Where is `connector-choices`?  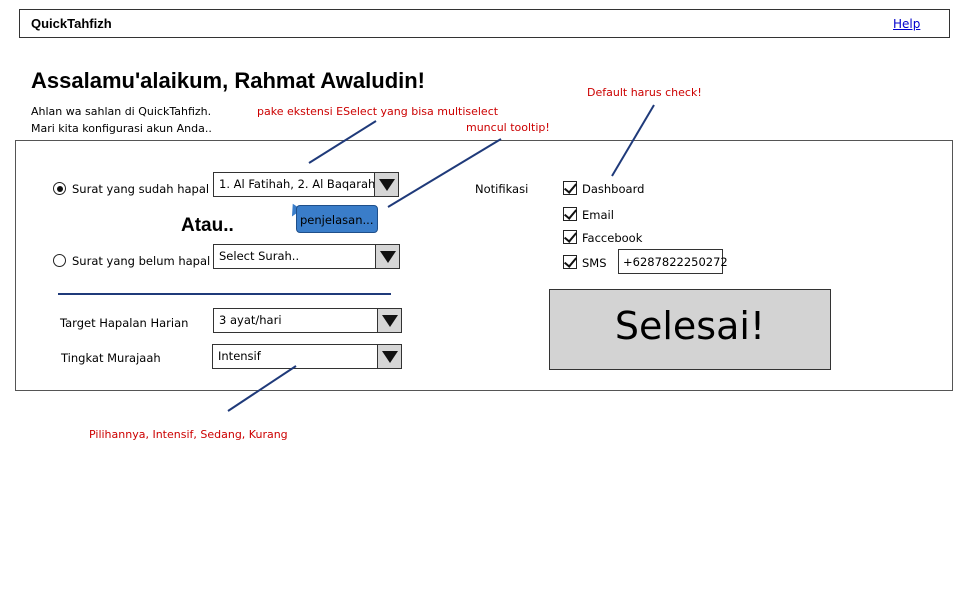
connector-choices is located at coordinates (262, 388).